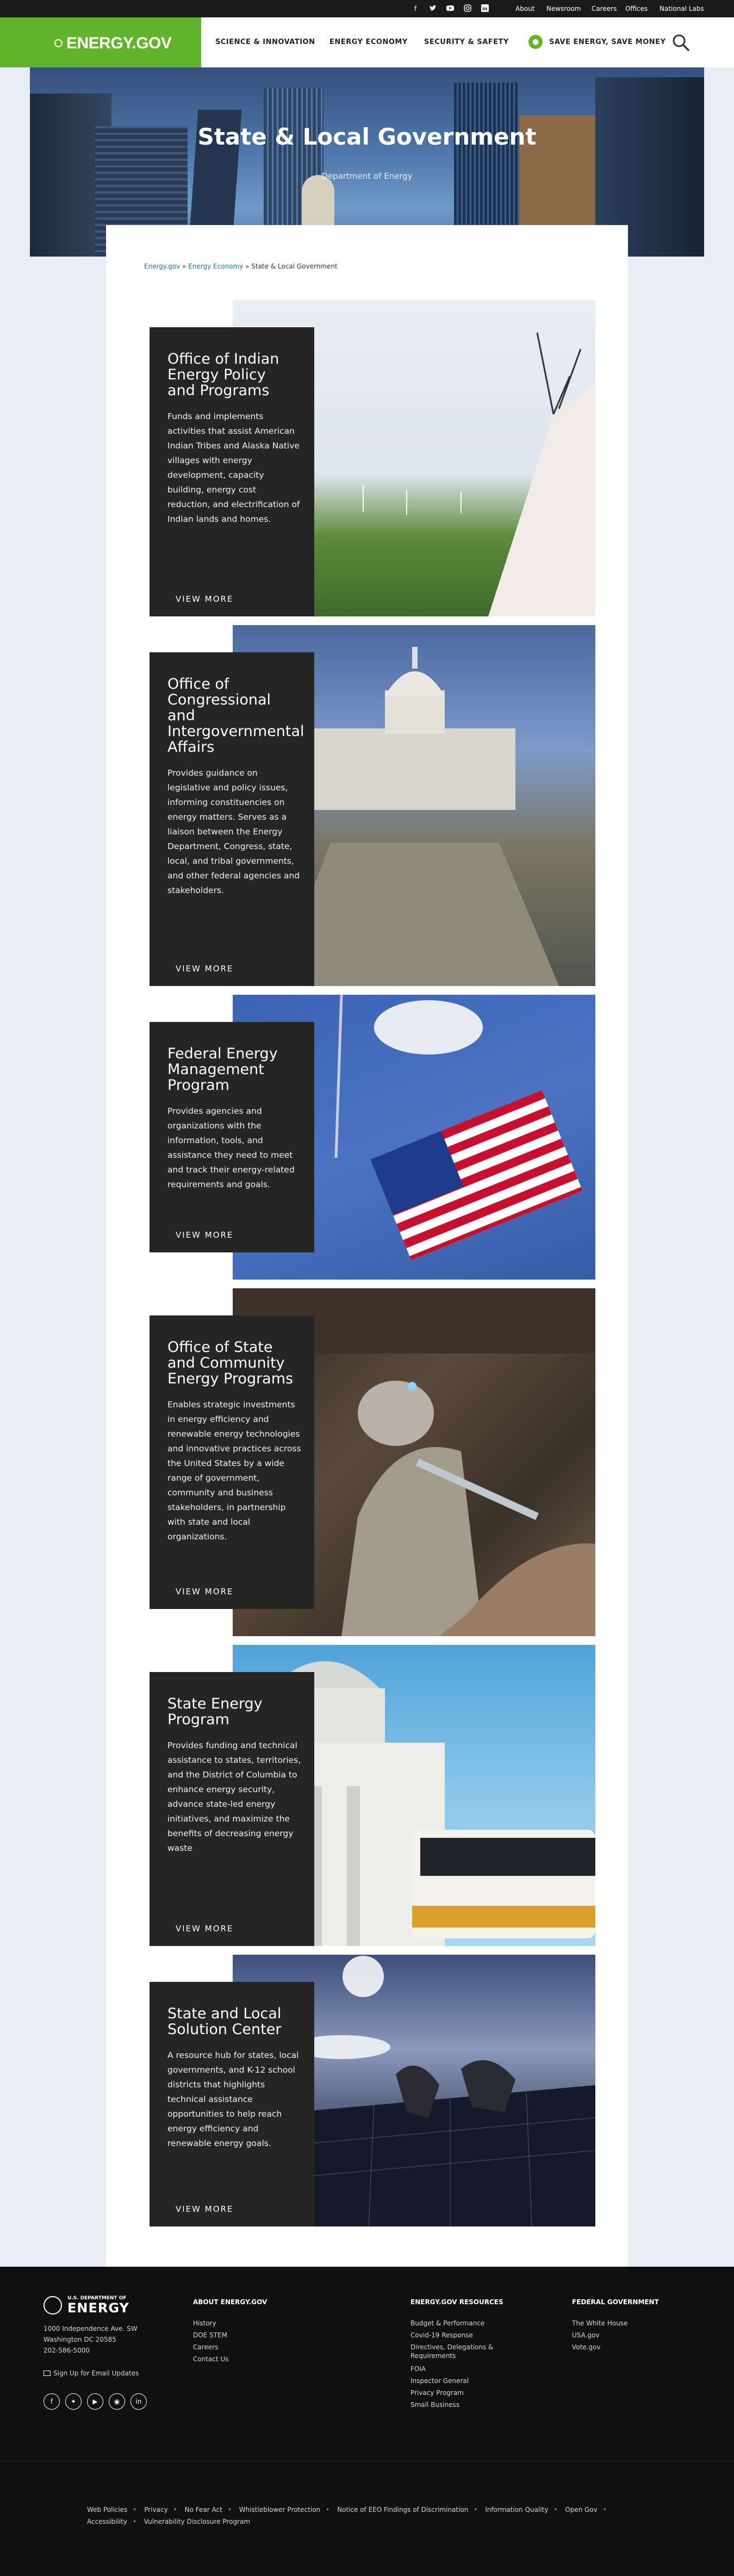  What do you see at coordinates (415, 8) in the screenshot?
I see `facebook-icon: f` at bounding box center [415, 8].